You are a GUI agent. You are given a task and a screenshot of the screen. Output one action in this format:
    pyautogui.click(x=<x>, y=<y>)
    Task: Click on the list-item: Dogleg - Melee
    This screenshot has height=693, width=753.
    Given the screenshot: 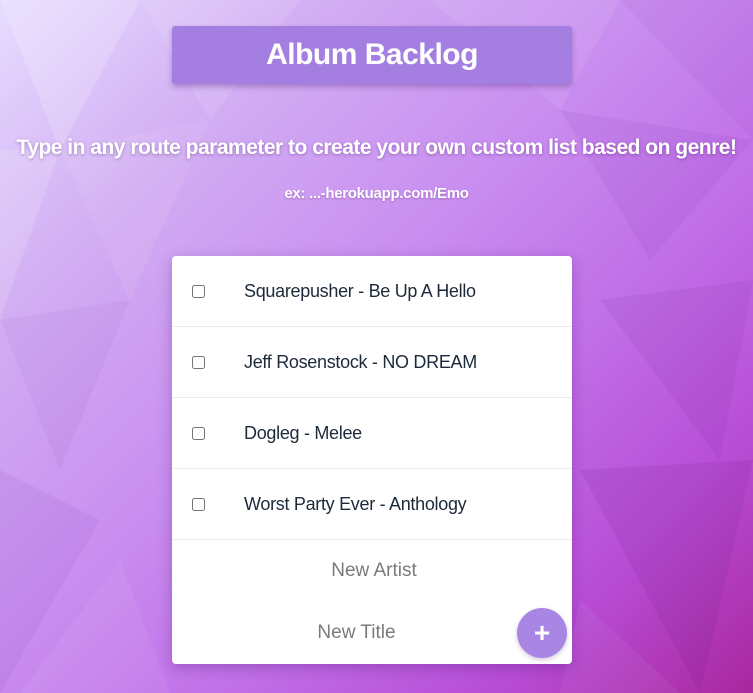 What is the action you would take?
    pyautogui.click(x=372, y=433)
    